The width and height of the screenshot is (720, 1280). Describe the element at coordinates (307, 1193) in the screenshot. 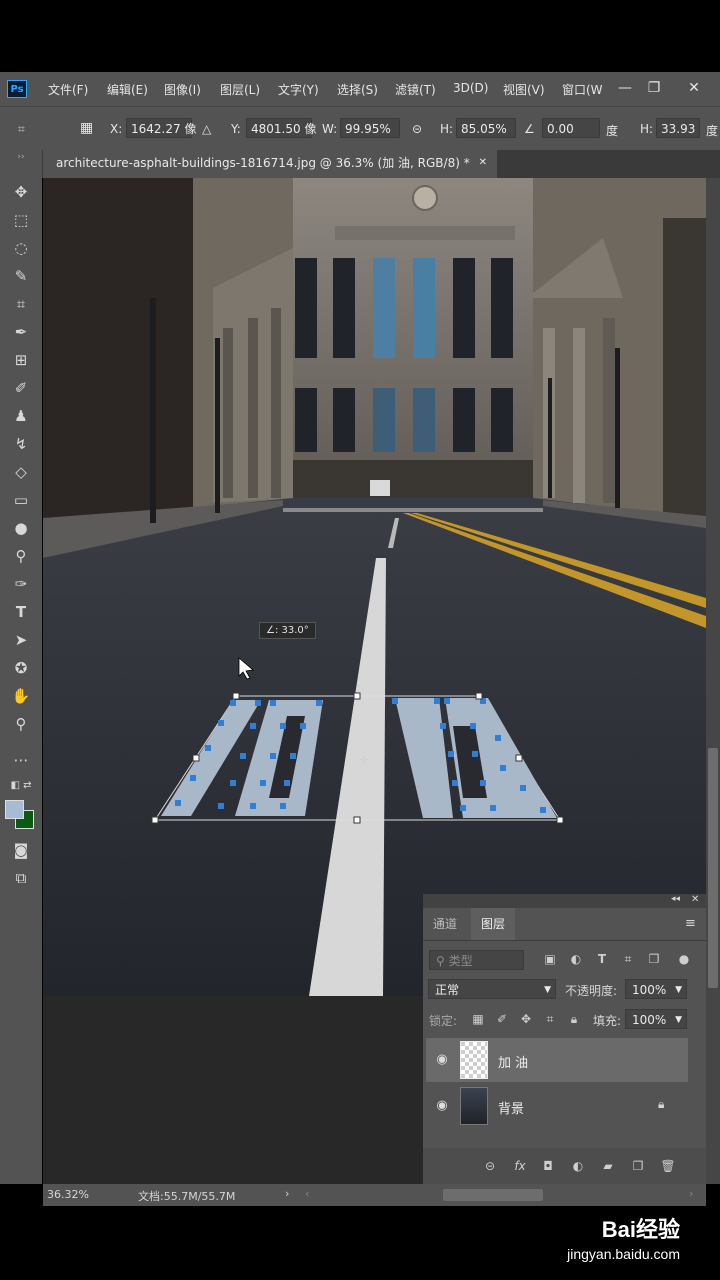

I see `scroll-left-icon: ‹` at that location.